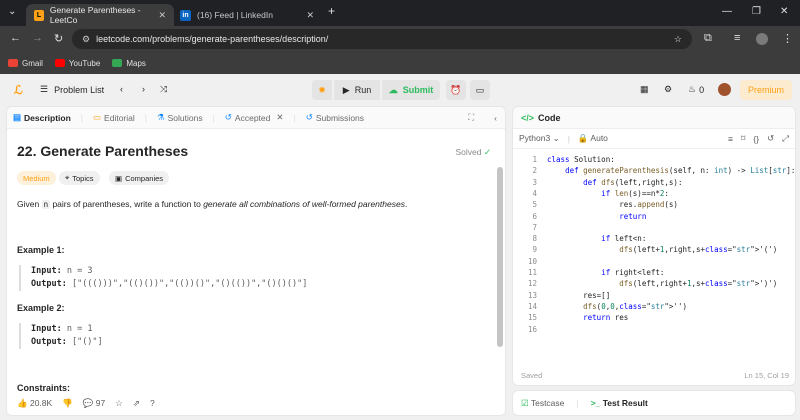 Image resolution: width=800 pixels, height=420 pixels. I want to click on youtube-icon, so click(59, 63).